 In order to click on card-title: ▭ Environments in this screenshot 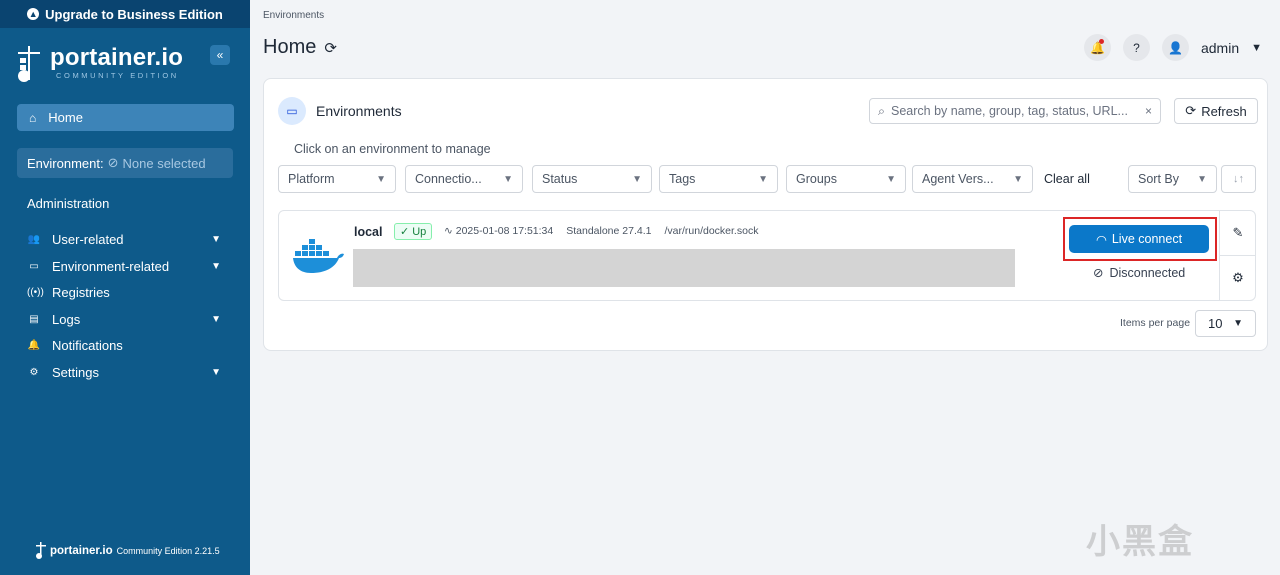, I will do `click(340, 111)`.